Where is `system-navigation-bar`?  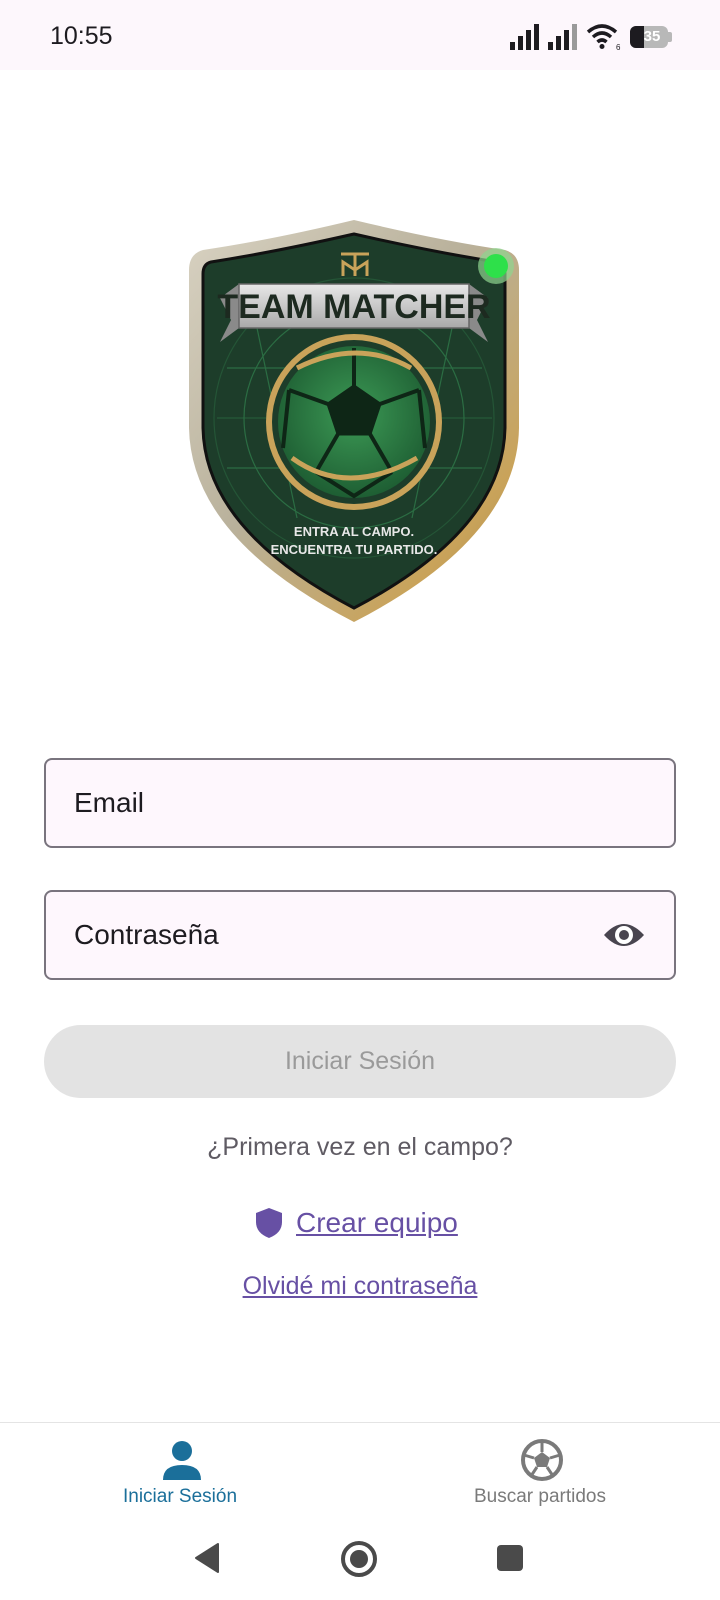
system-navigation-bar is located at coordinates (360, 1566).